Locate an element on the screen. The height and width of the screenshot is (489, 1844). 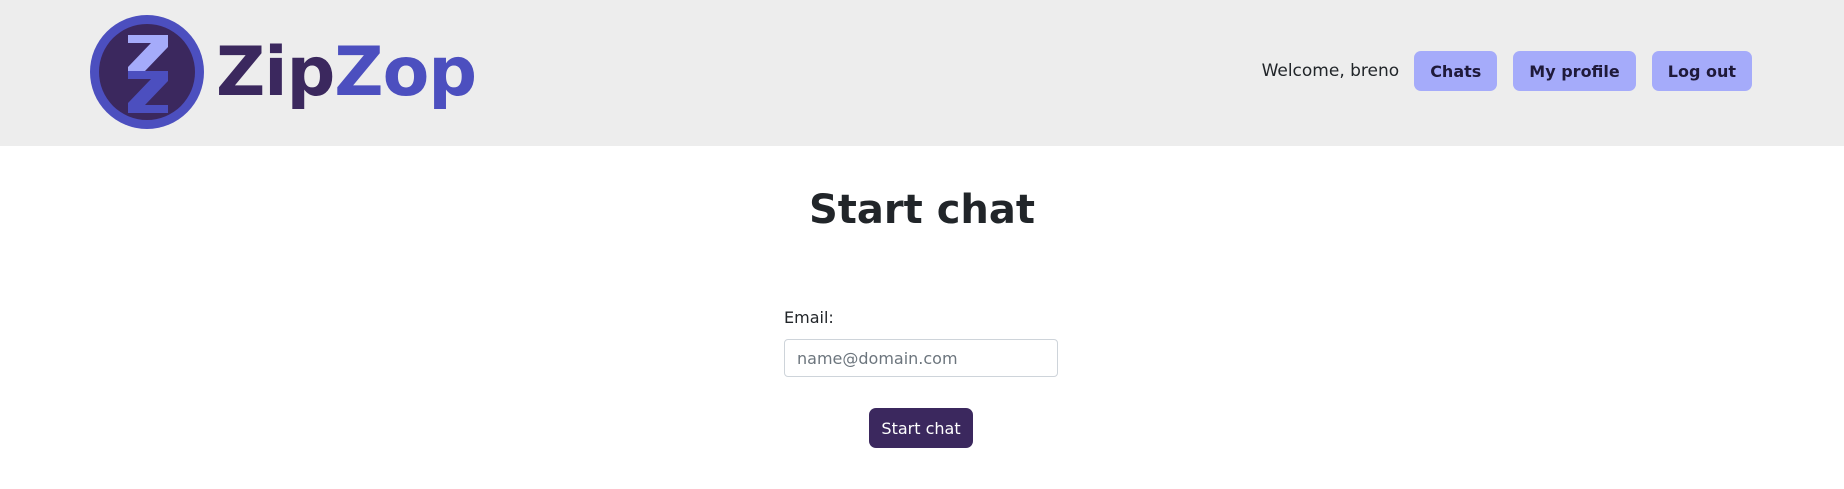
logout-button: Log out is located at coordinates (1701, 71).